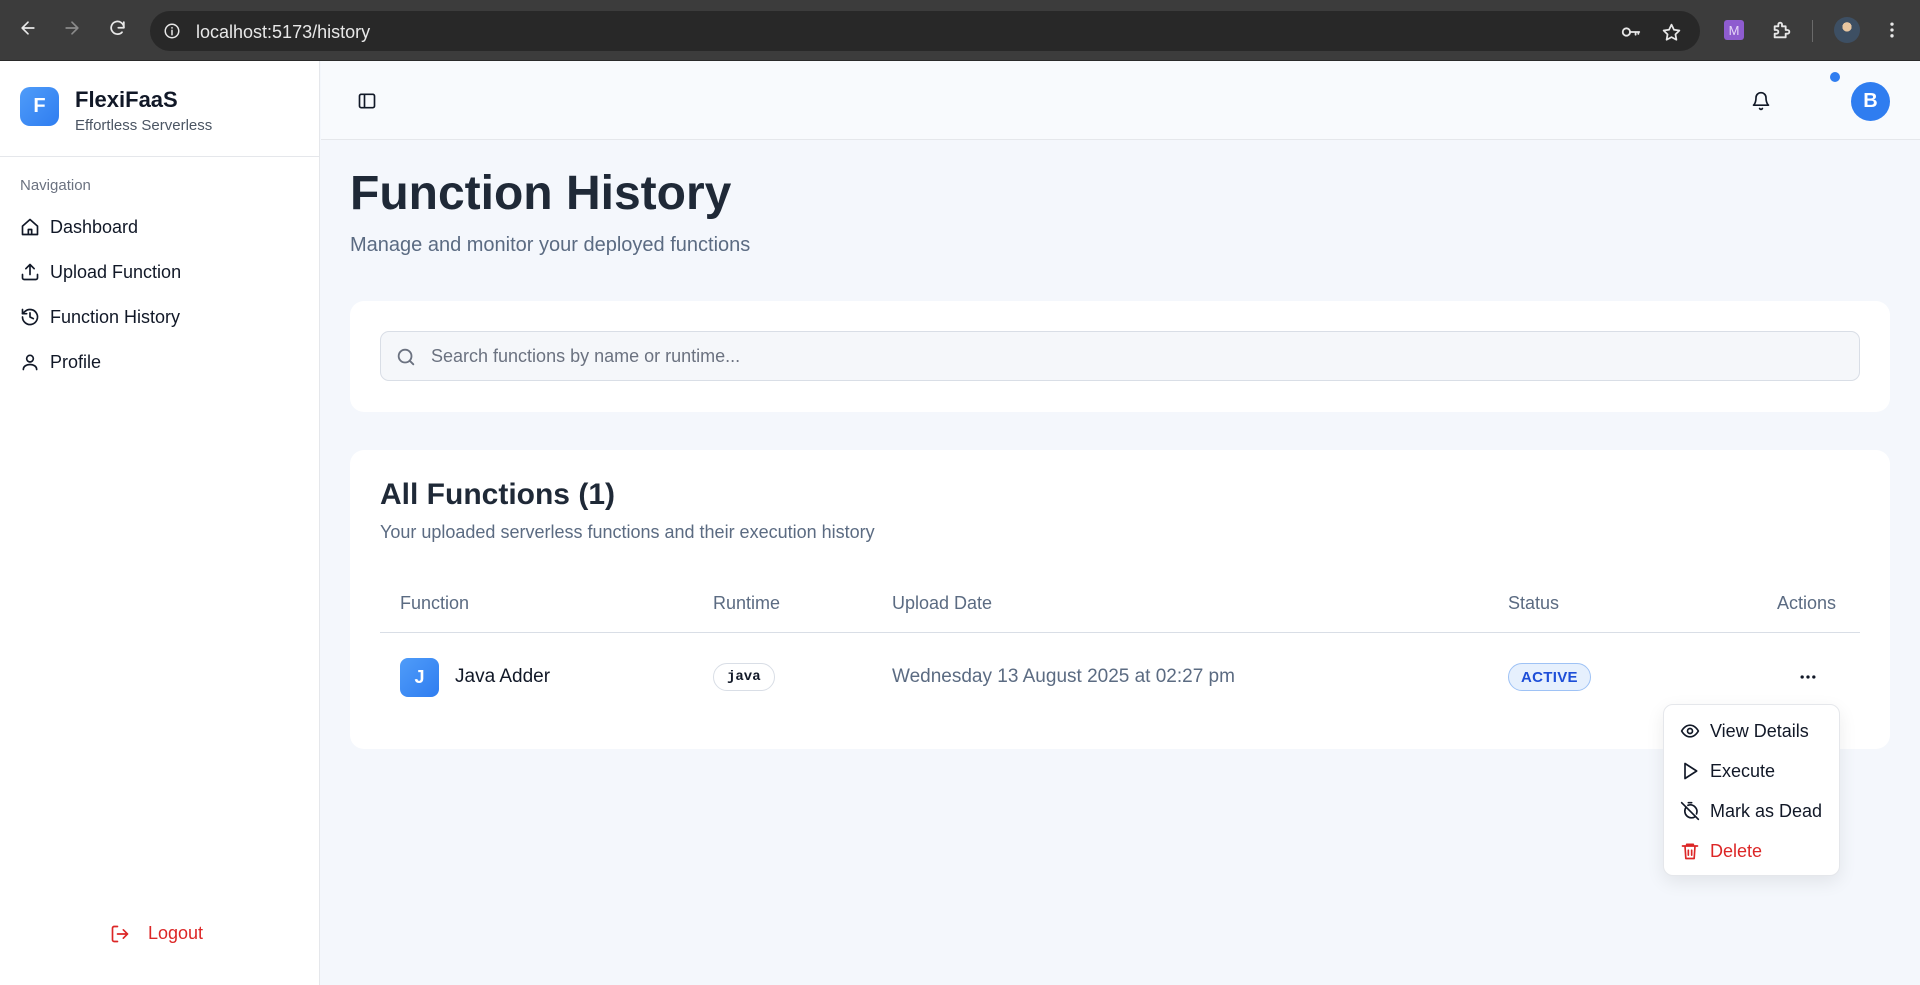 This screenshot has width=1920, height=985. I want to click on menu-item-delete: Delete, so click(1721, 851).